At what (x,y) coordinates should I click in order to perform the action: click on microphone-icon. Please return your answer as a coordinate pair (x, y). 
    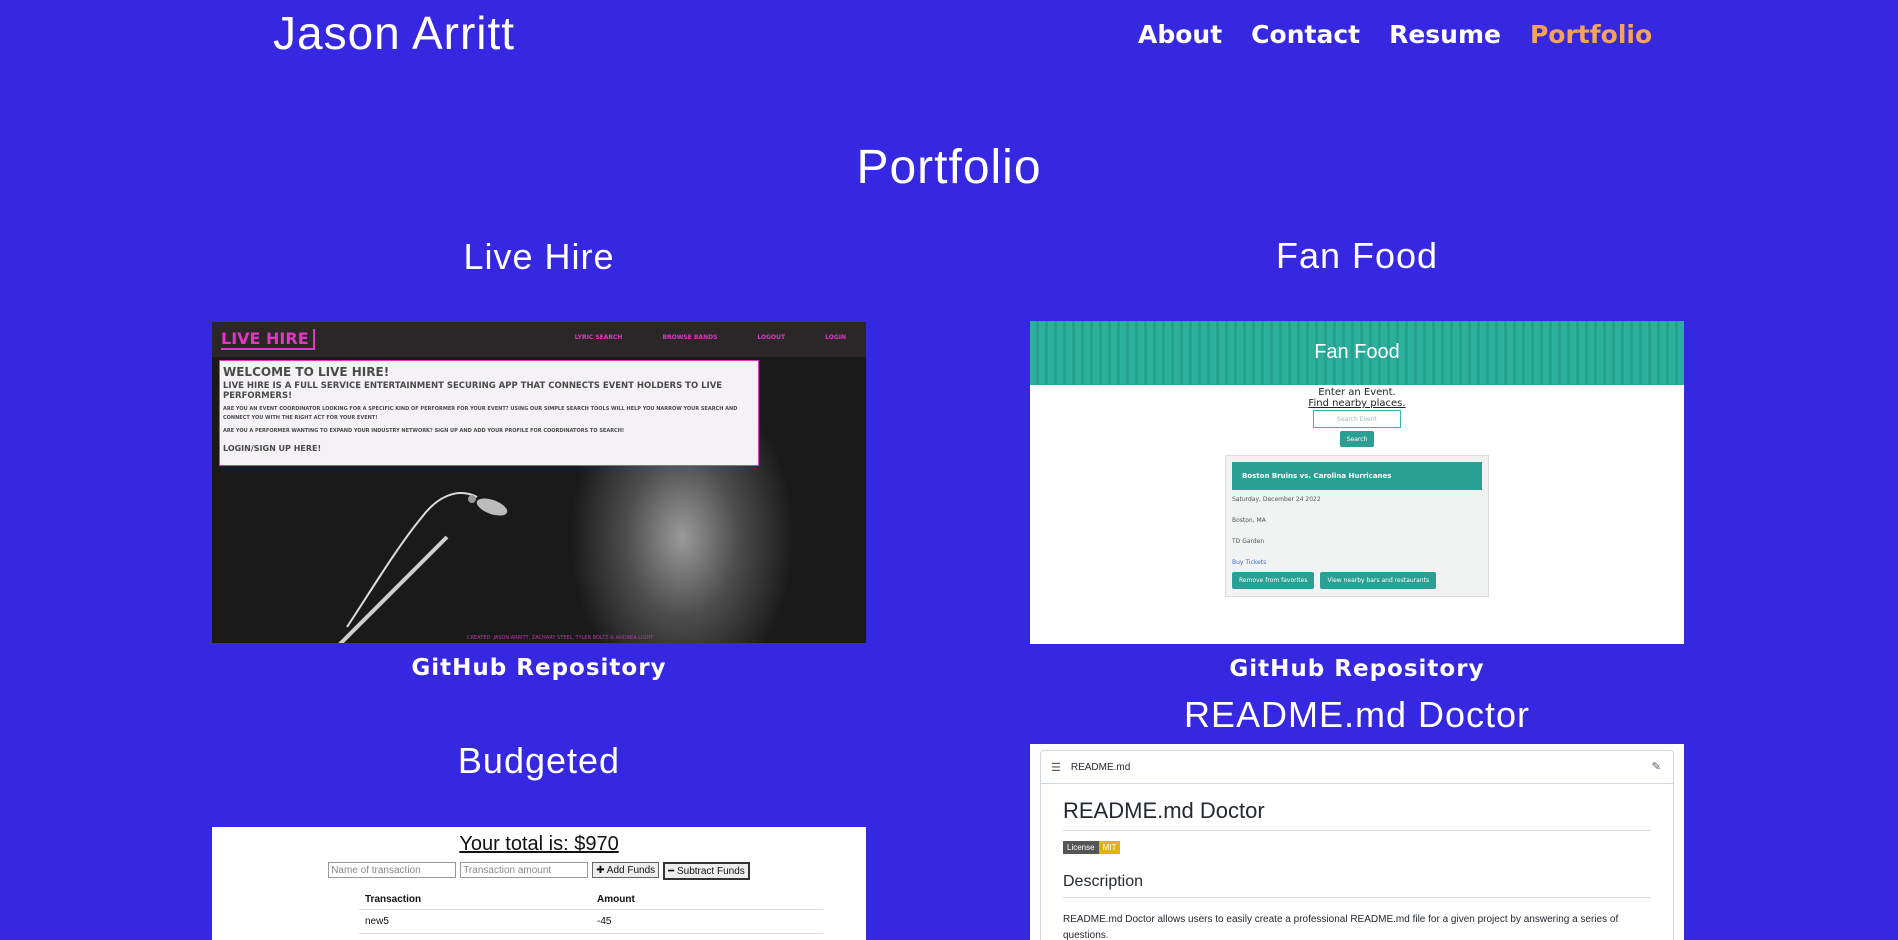
    Looking at the image, I should click on (423, 567).